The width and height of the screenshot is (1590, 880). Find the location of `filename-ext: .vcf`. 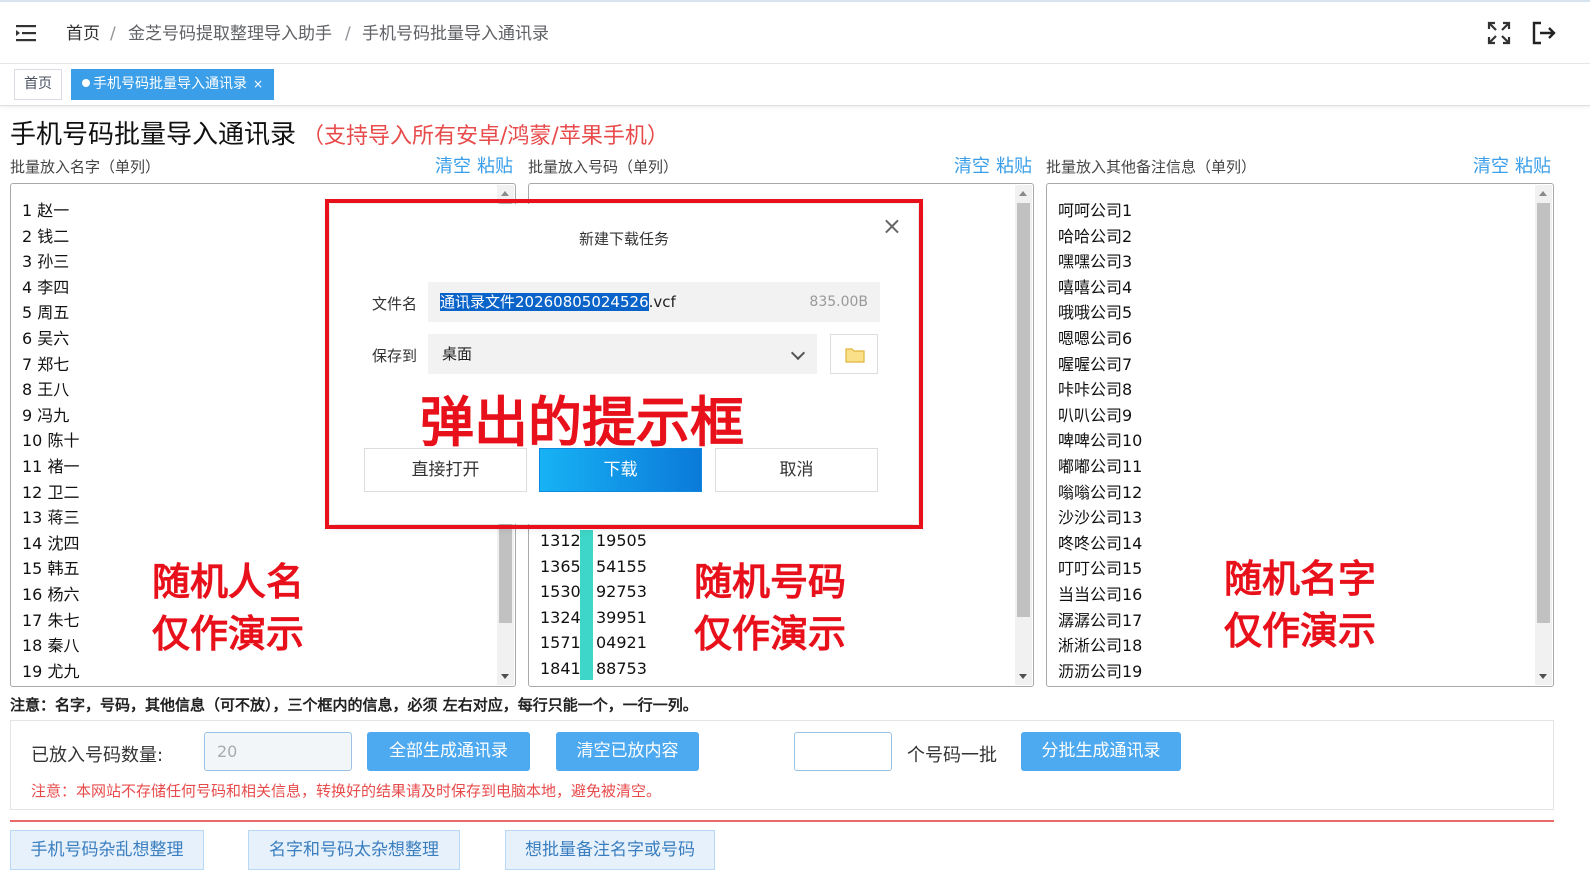

filename-ext: .vcf is located at coordinates (662, 302).